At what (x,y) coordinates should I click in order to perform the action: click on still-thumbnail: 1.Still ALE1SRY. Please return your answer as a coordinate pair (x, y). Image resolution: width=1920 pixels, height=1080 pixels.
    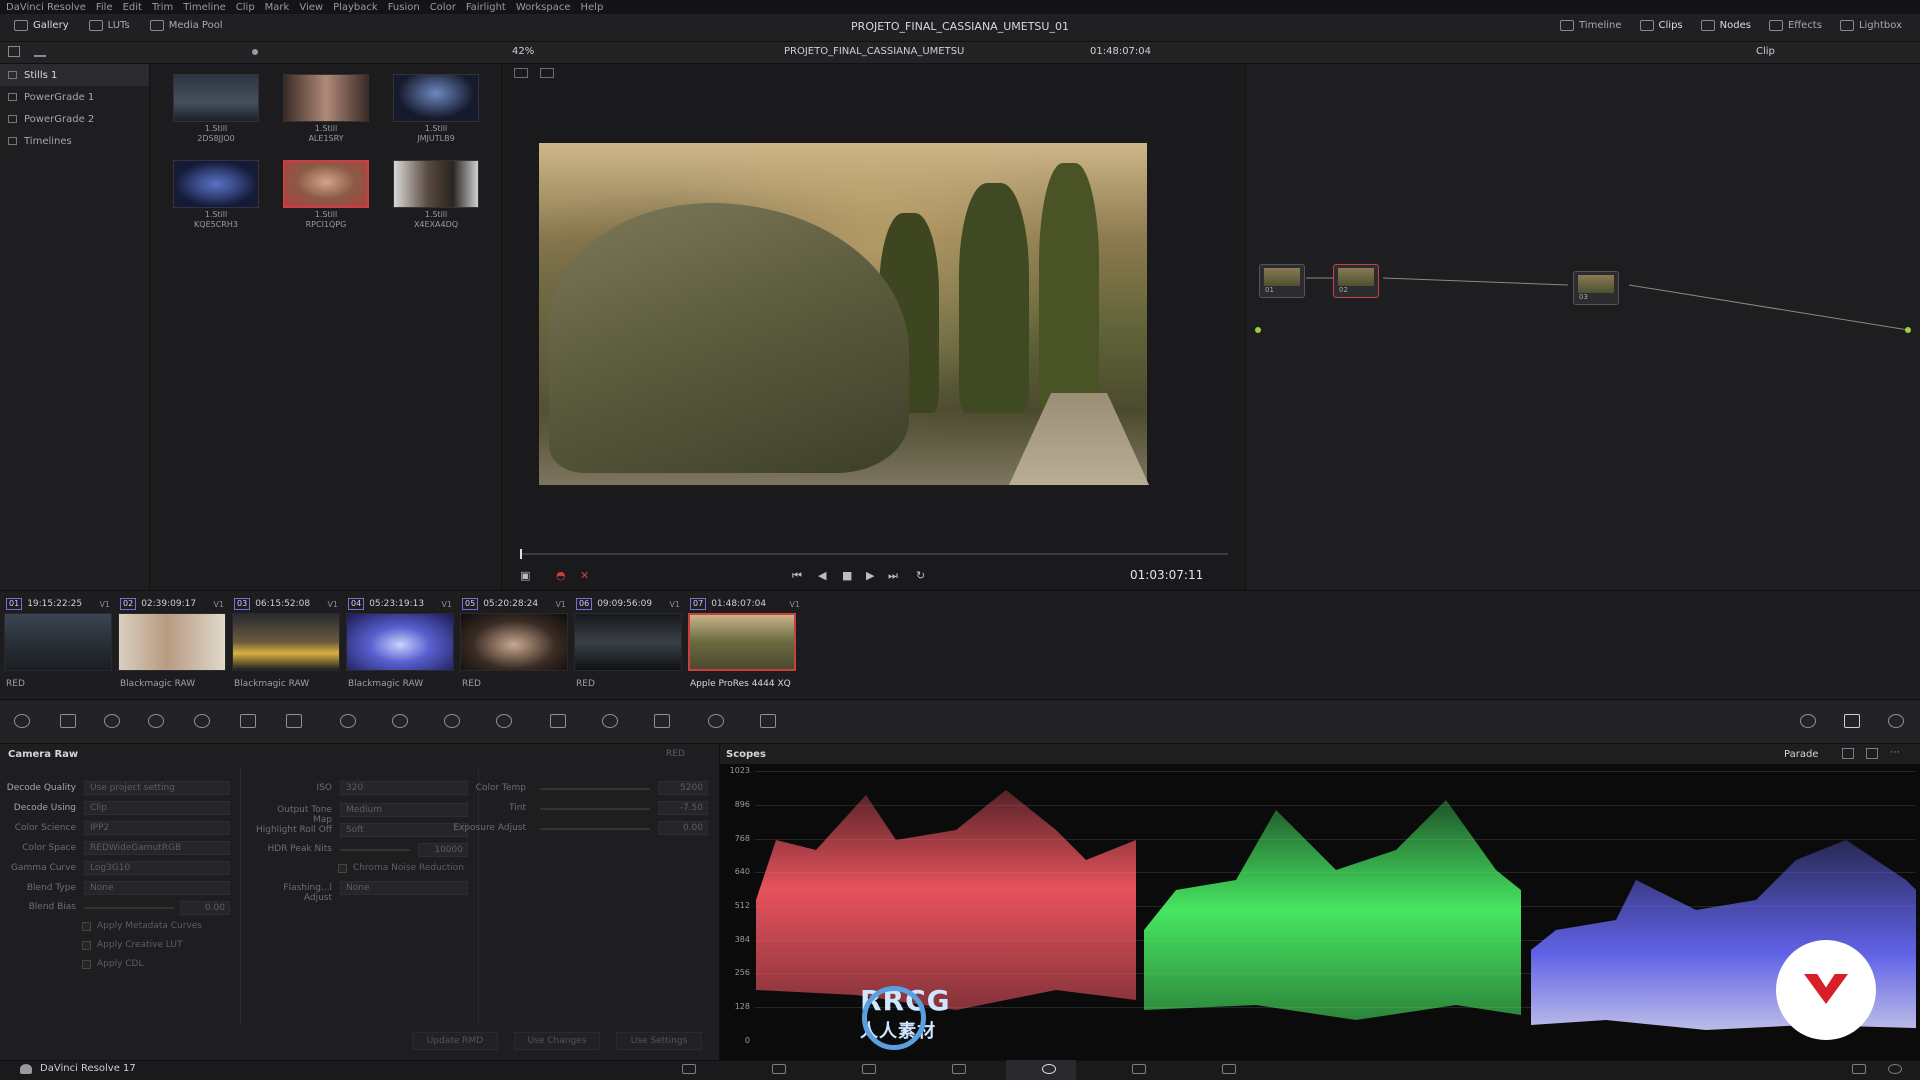
    Looking at the image, I should click on (326, 109).